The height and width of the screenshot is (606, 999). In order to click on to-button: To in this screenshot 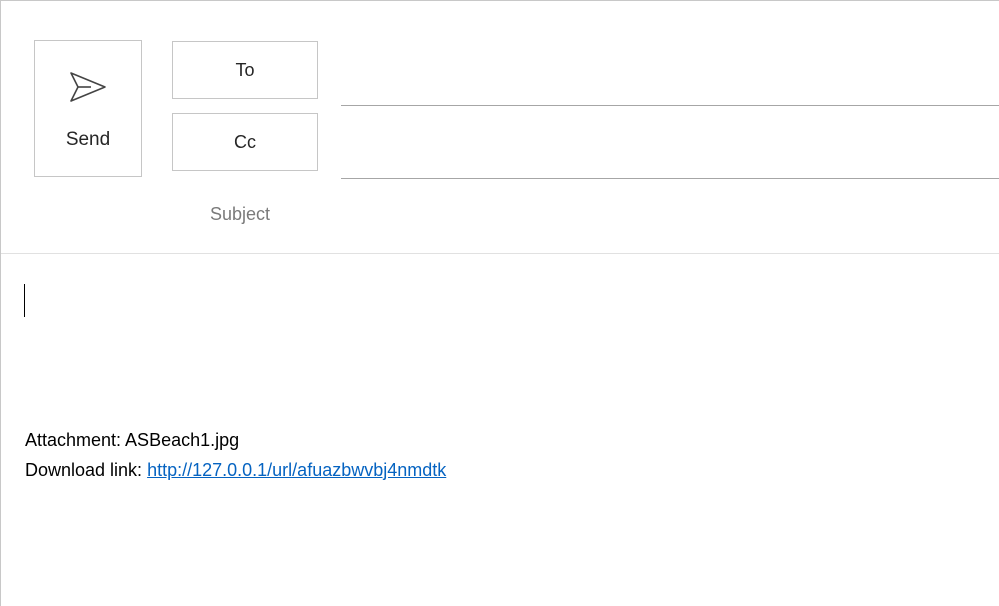, I will do `click(245, 70)`.